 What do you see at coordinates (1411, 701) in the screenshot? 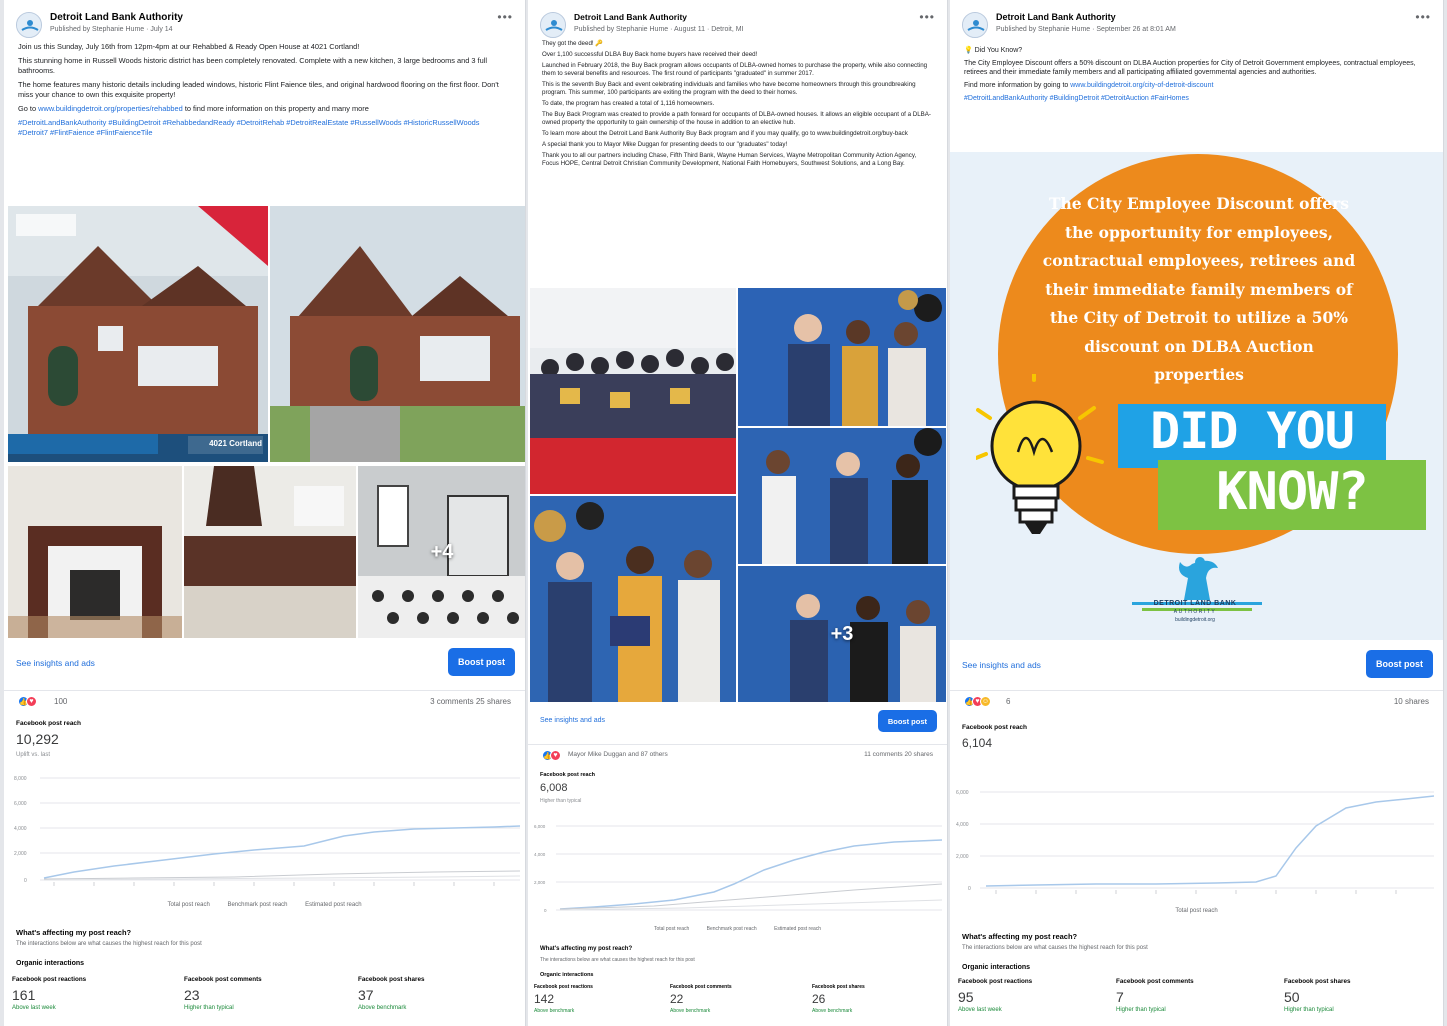
I see `shares-count: 10 shares` at bounding box center [1411, 701].